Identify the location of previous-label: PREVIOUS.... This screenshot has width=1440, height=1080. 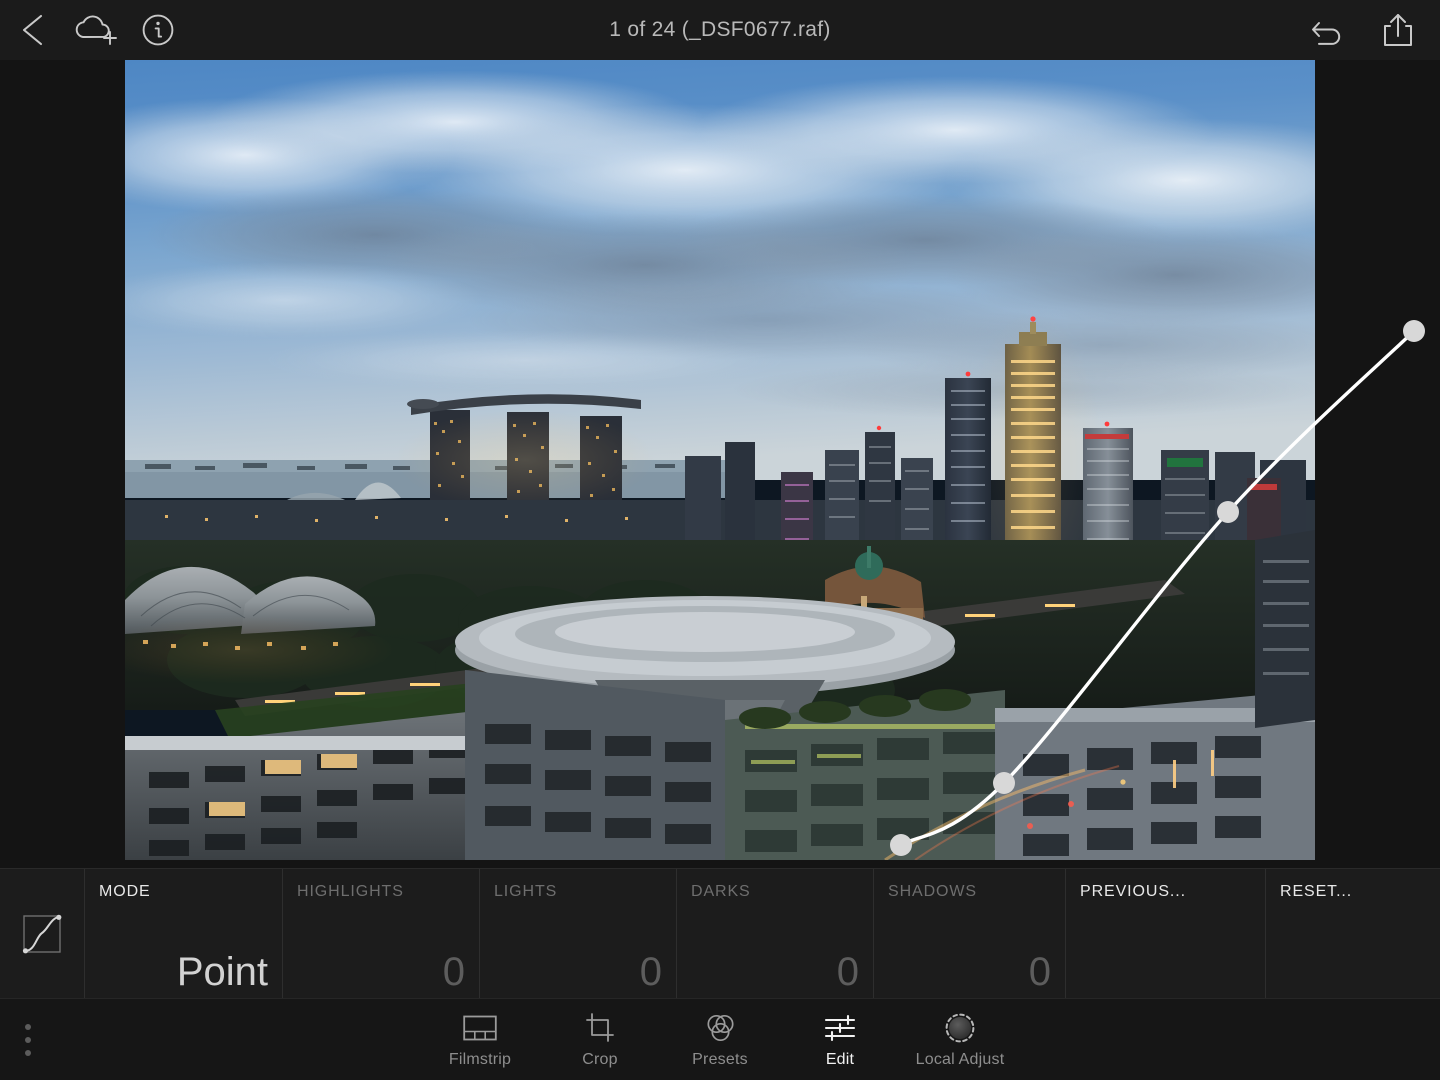
(1133, 891).